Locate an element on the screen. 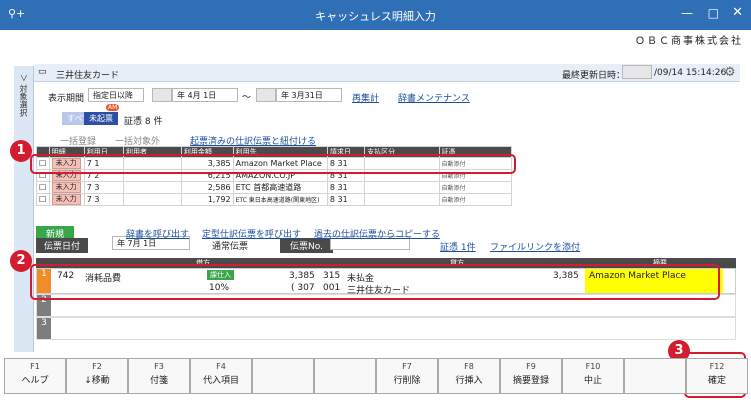 This screenshot has height=410, width=751. close-icon: ✕ is located at coordinates (737, 12).